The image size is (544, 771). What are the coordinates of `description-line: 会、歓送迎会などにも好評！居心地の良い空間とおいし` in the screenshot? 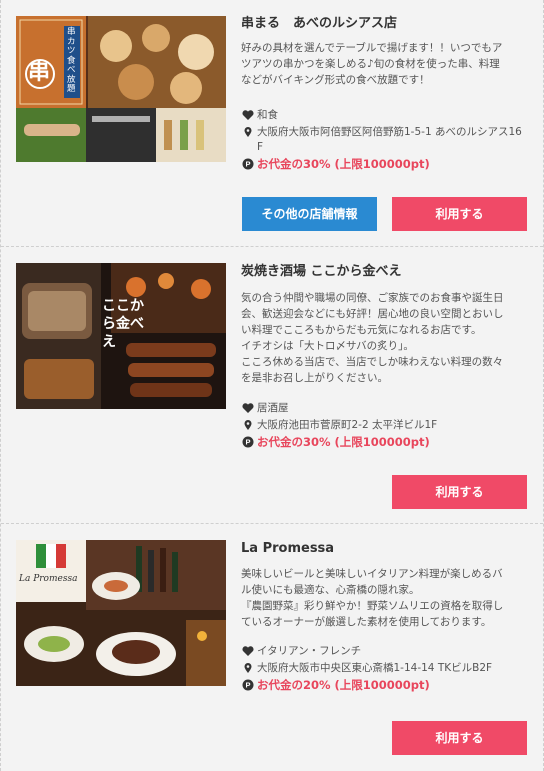 It's located at (372, 314).